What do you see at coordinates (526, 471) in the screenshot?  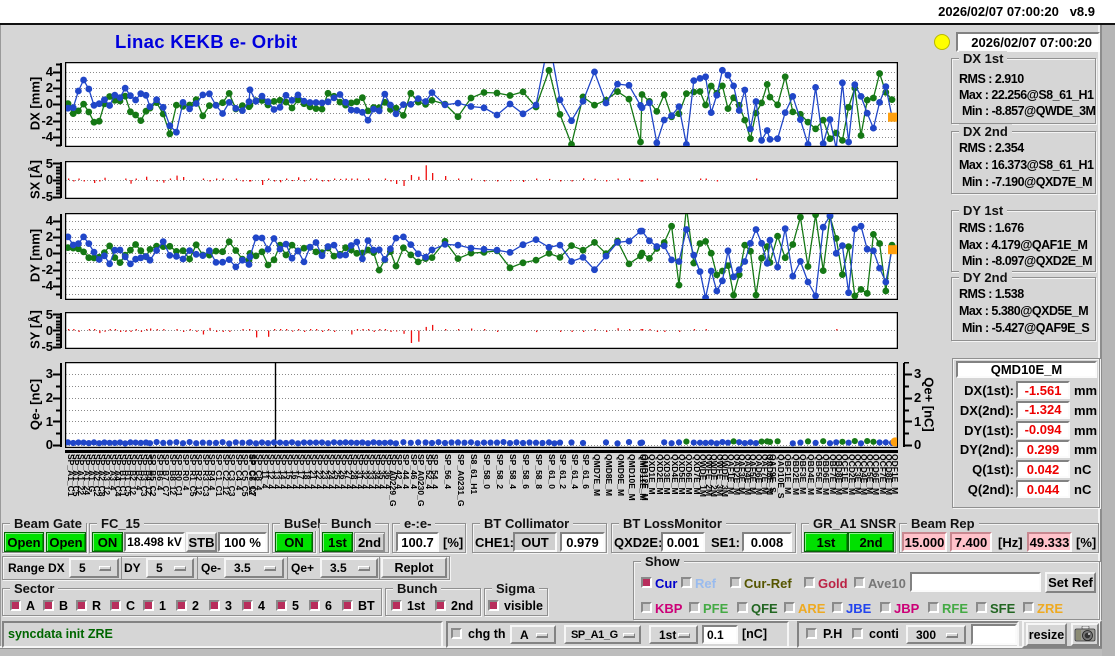 I see `svg-text: SP_58_6` at bounding box center [526, 471].